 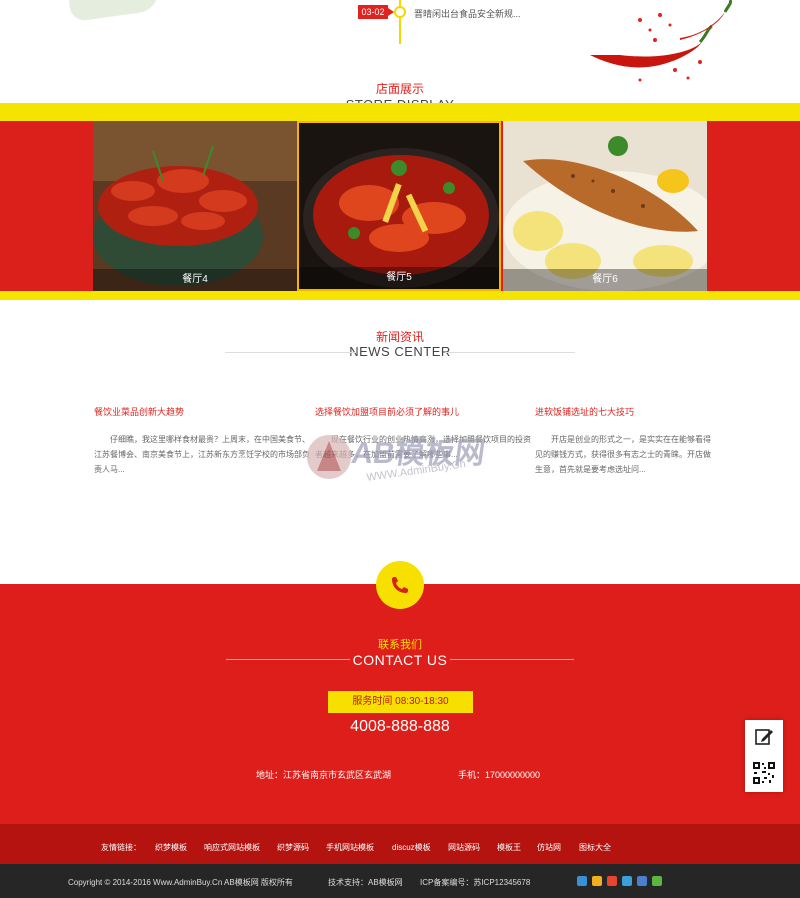 I want to click on friend-link: 织梦源码, so click(x=293, y=847).